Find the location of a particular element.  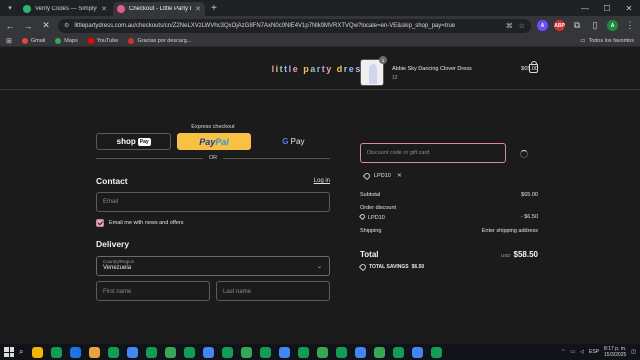

volume-icon: ◁ is located at coordinates (582, 352).